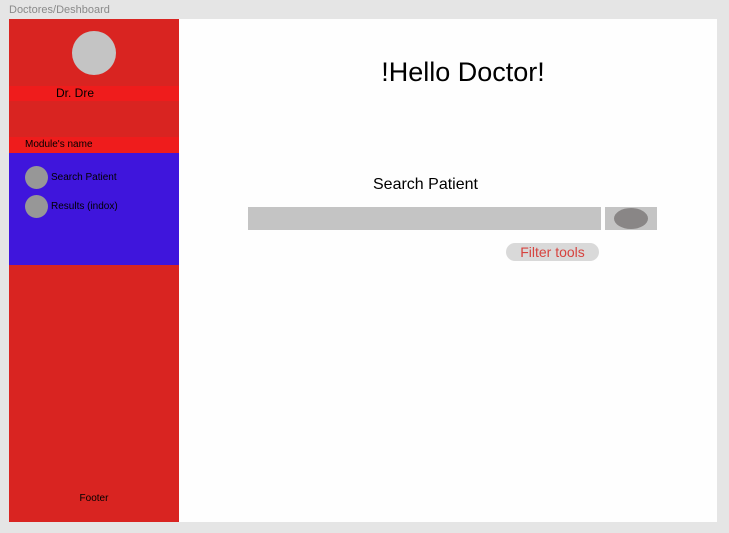 This screenshot has height=533, width=729. I want to click on sidebar-menu: Search Patient Results (indox), so click(94, 209).